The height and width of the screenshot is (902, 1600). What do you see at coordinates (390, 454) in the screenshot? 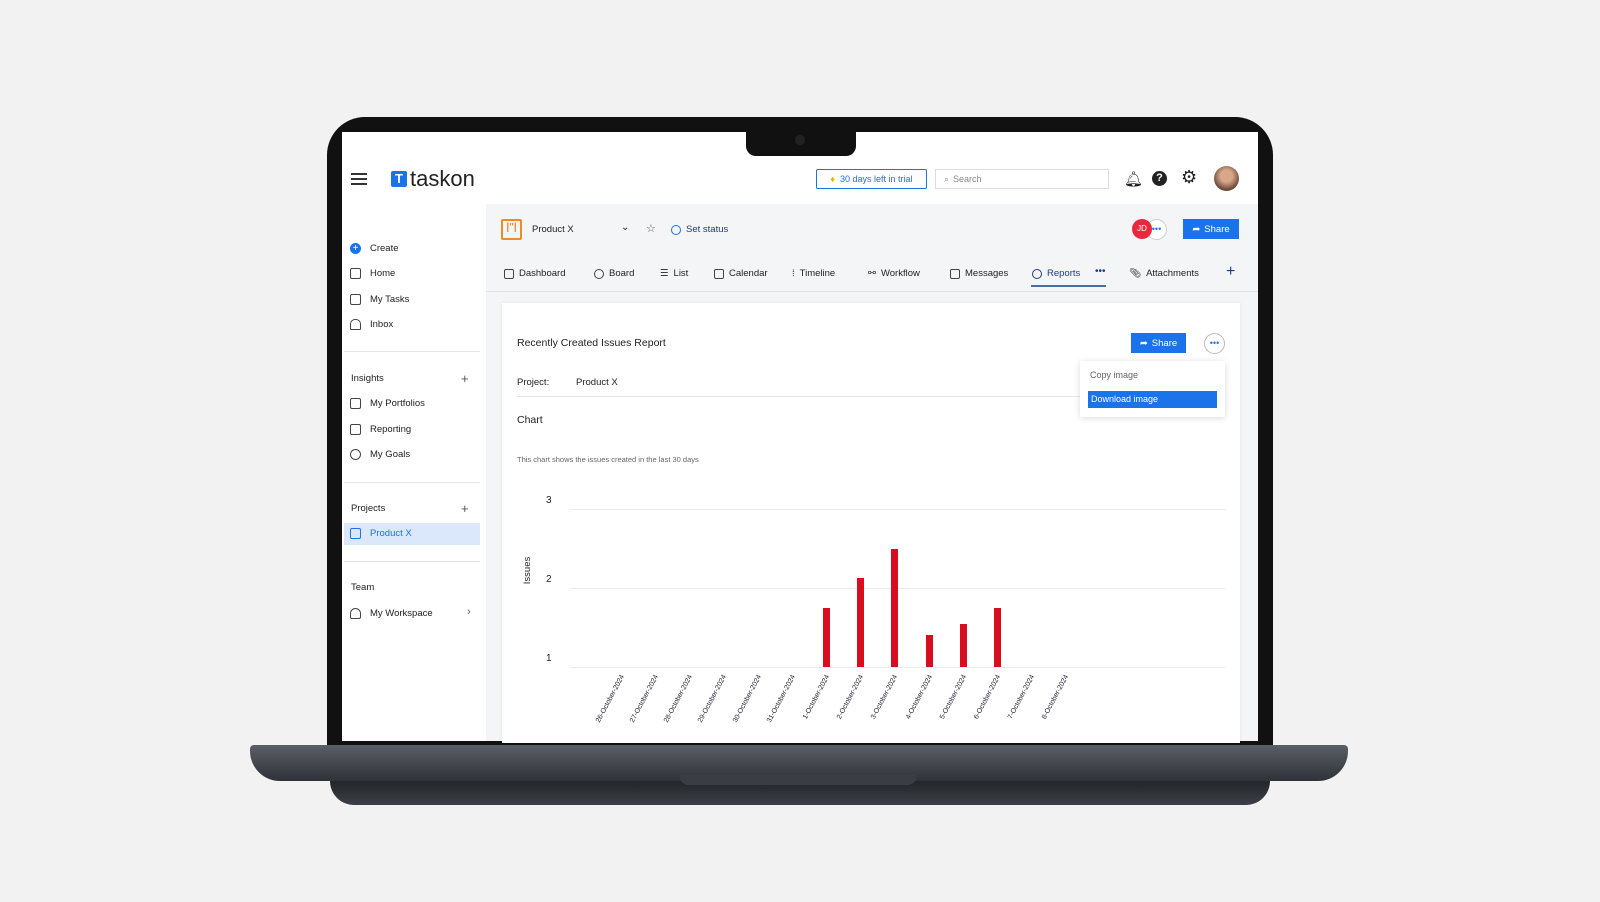
I see `label: My Goals` at bounding box center [390, 454].